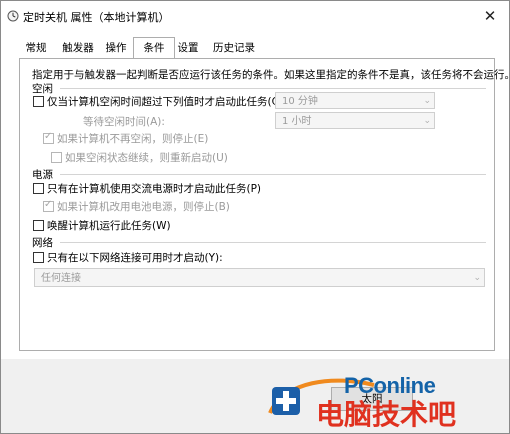 This screenshot has width=510, height=434. I want to click on tab-conditions: 条件, so click(154, 48).